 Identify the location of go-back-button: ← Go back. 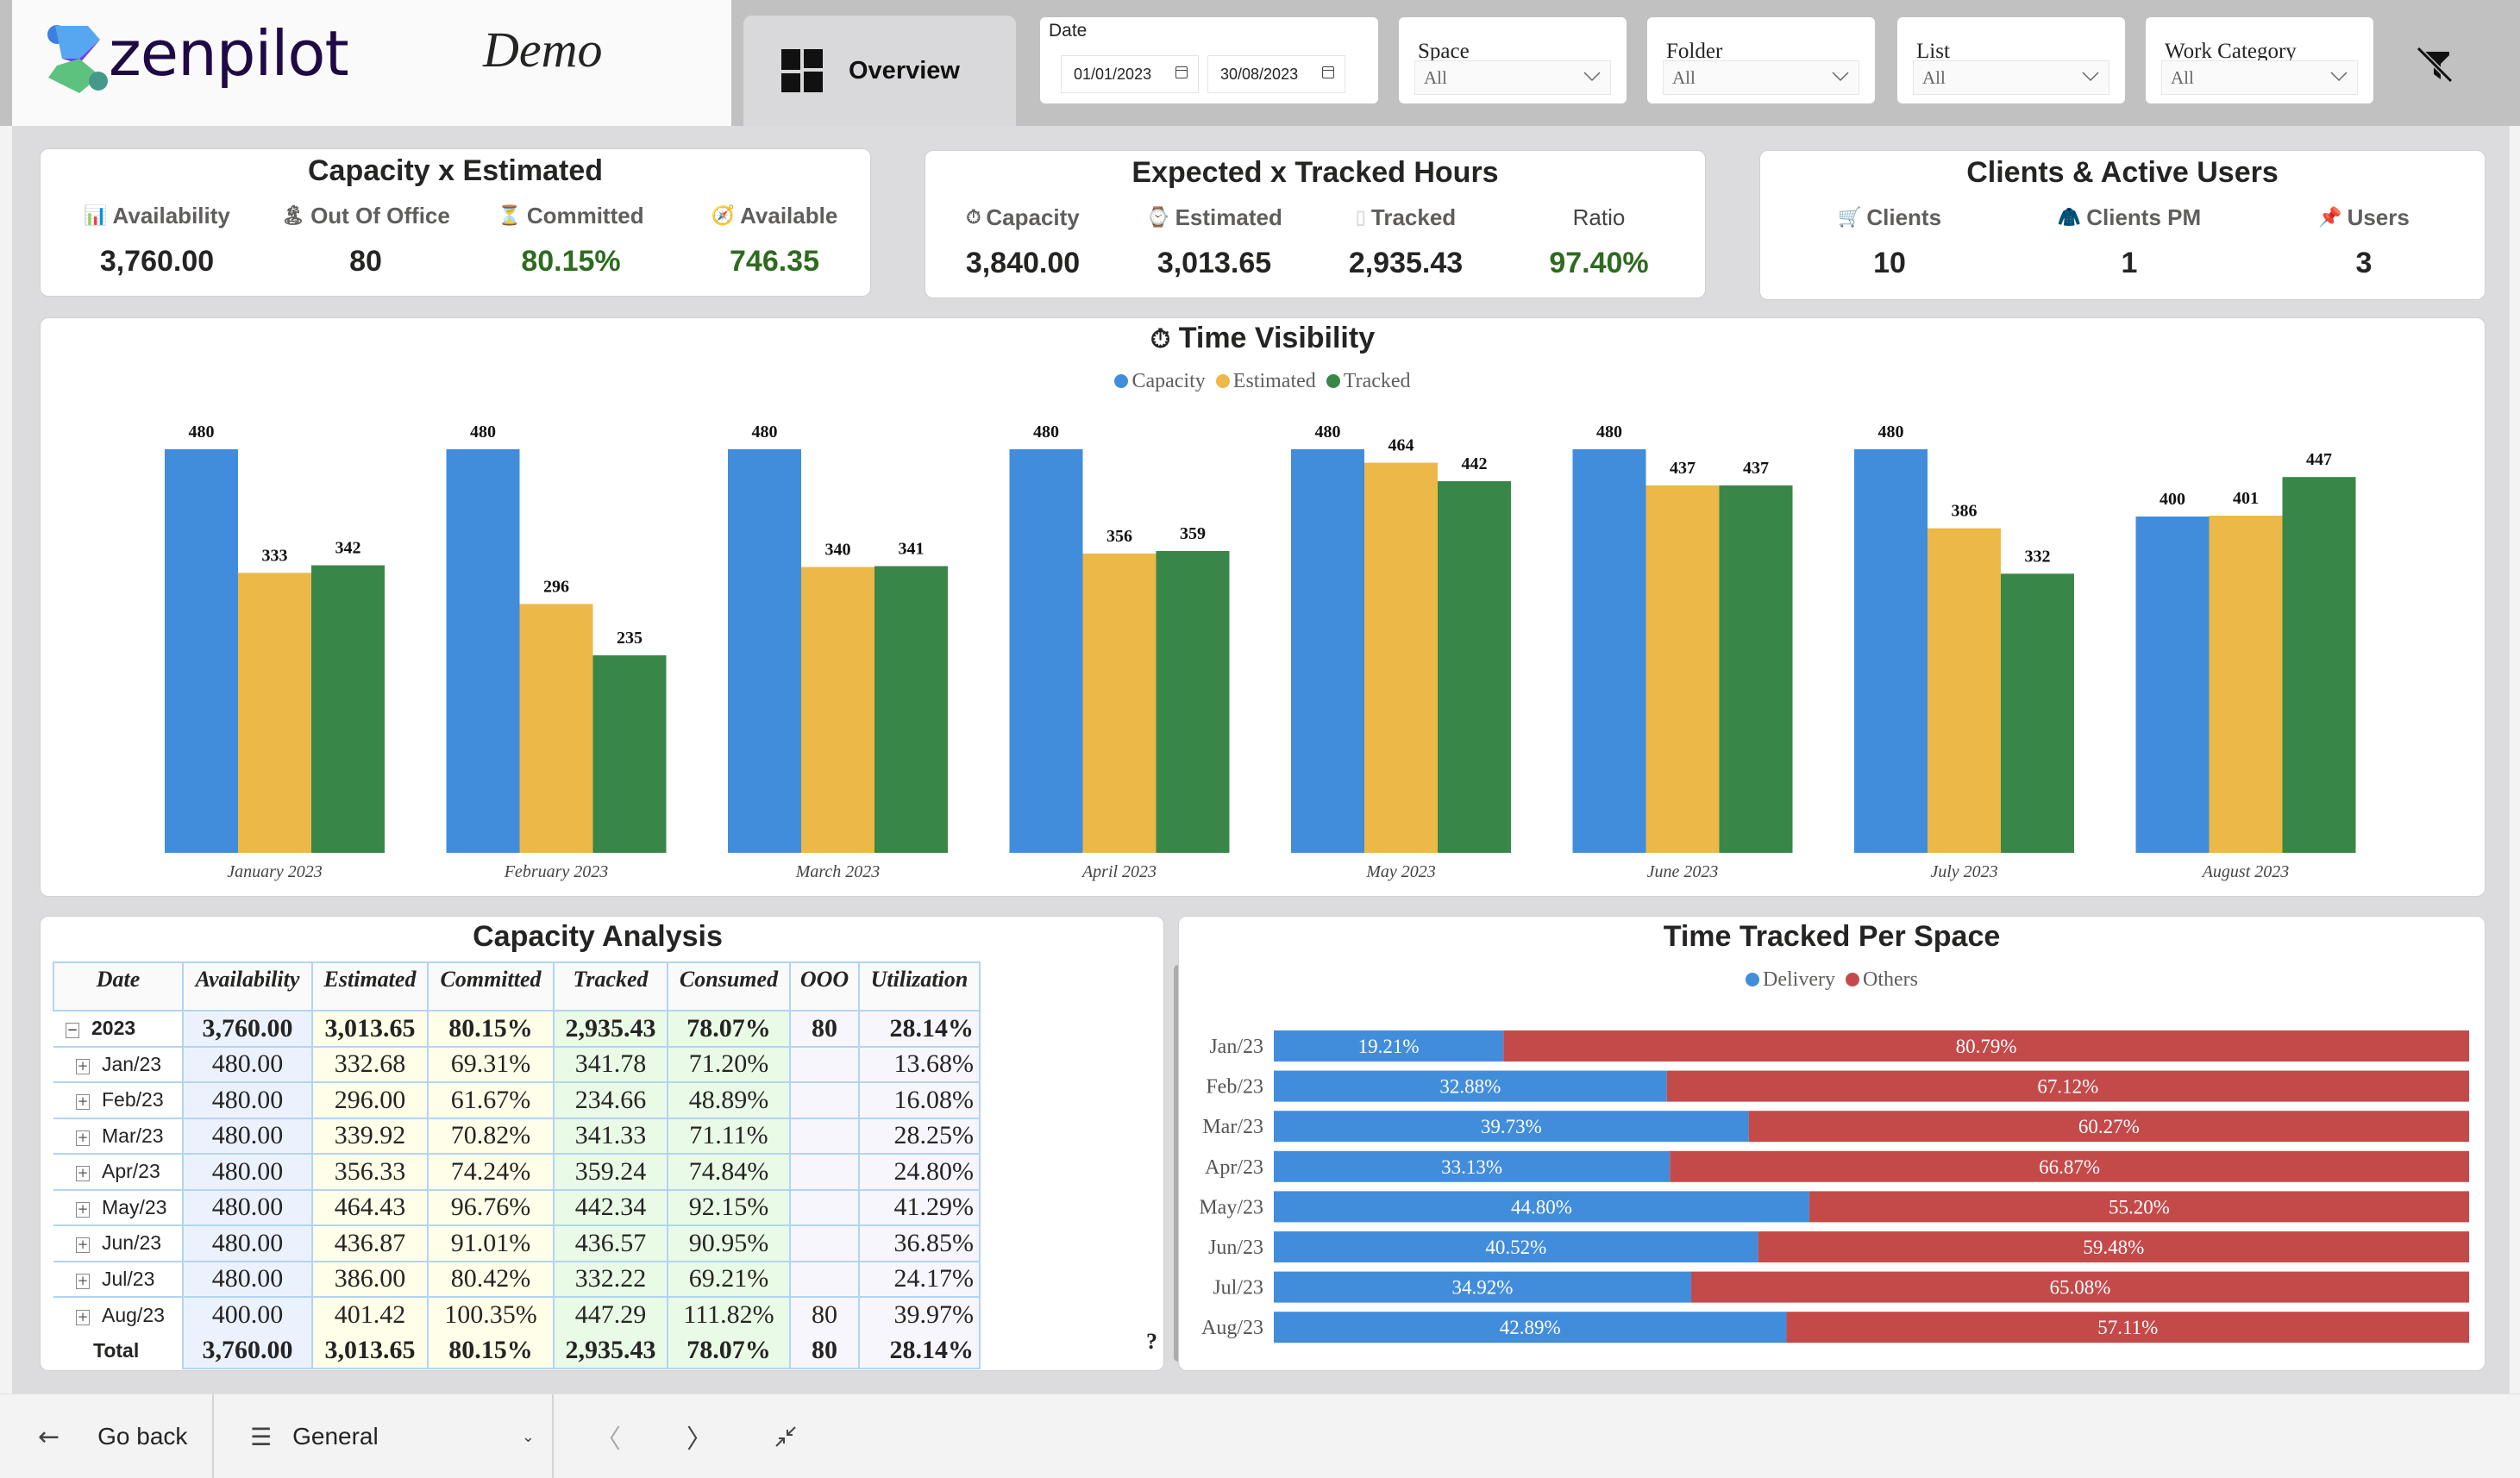
(113, 1436).